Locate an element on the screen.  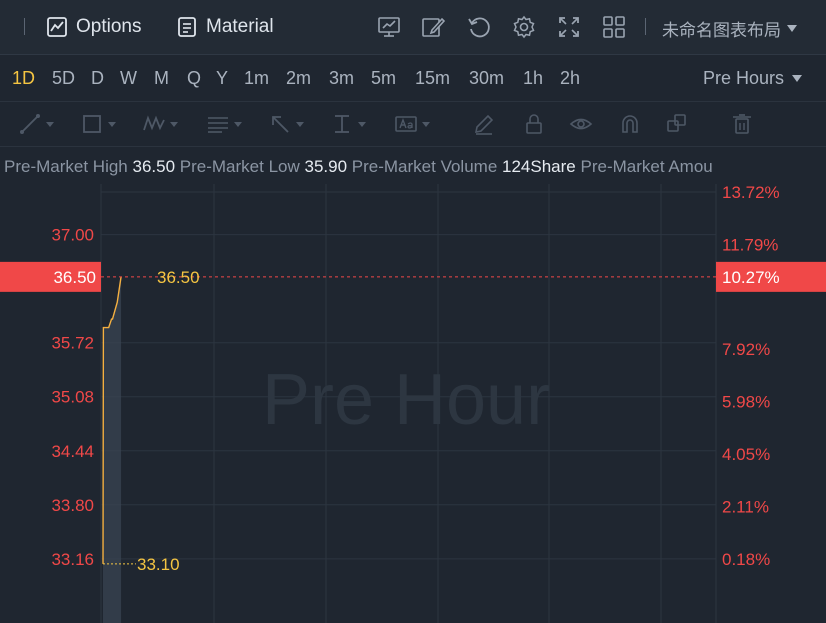
indicator-button is located at coordinates (389, 27).